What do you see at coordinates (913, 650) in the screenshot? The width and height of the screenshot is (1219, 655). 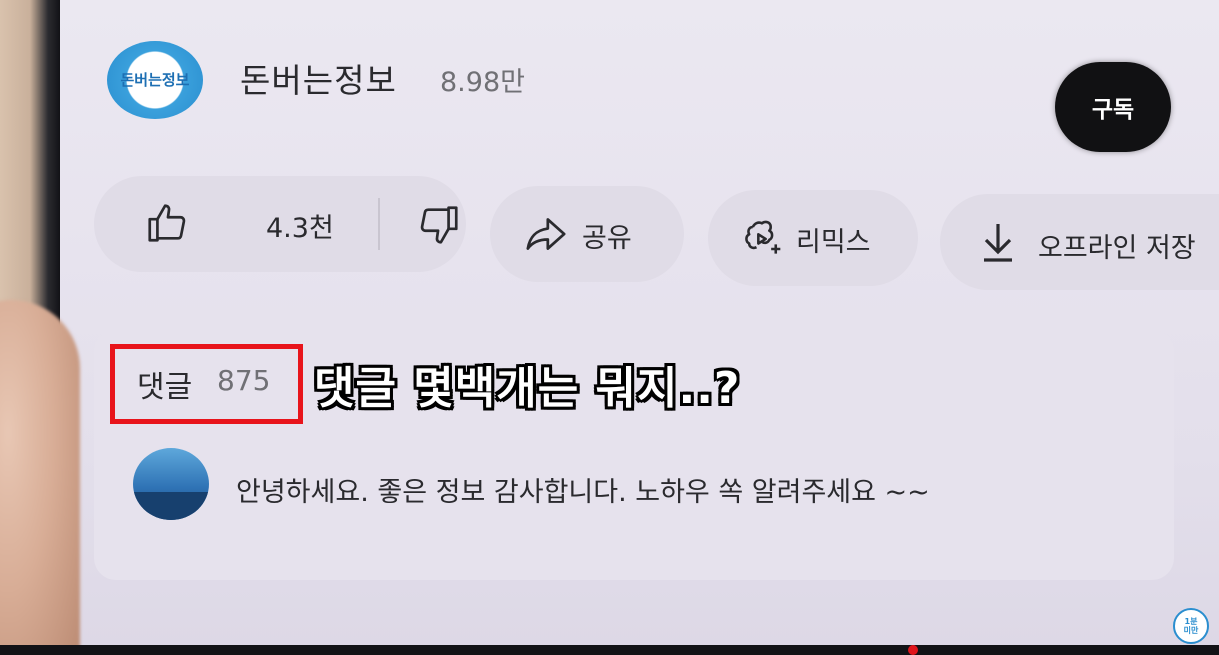 I see `progress-dot` at bounding box center [913, 650].